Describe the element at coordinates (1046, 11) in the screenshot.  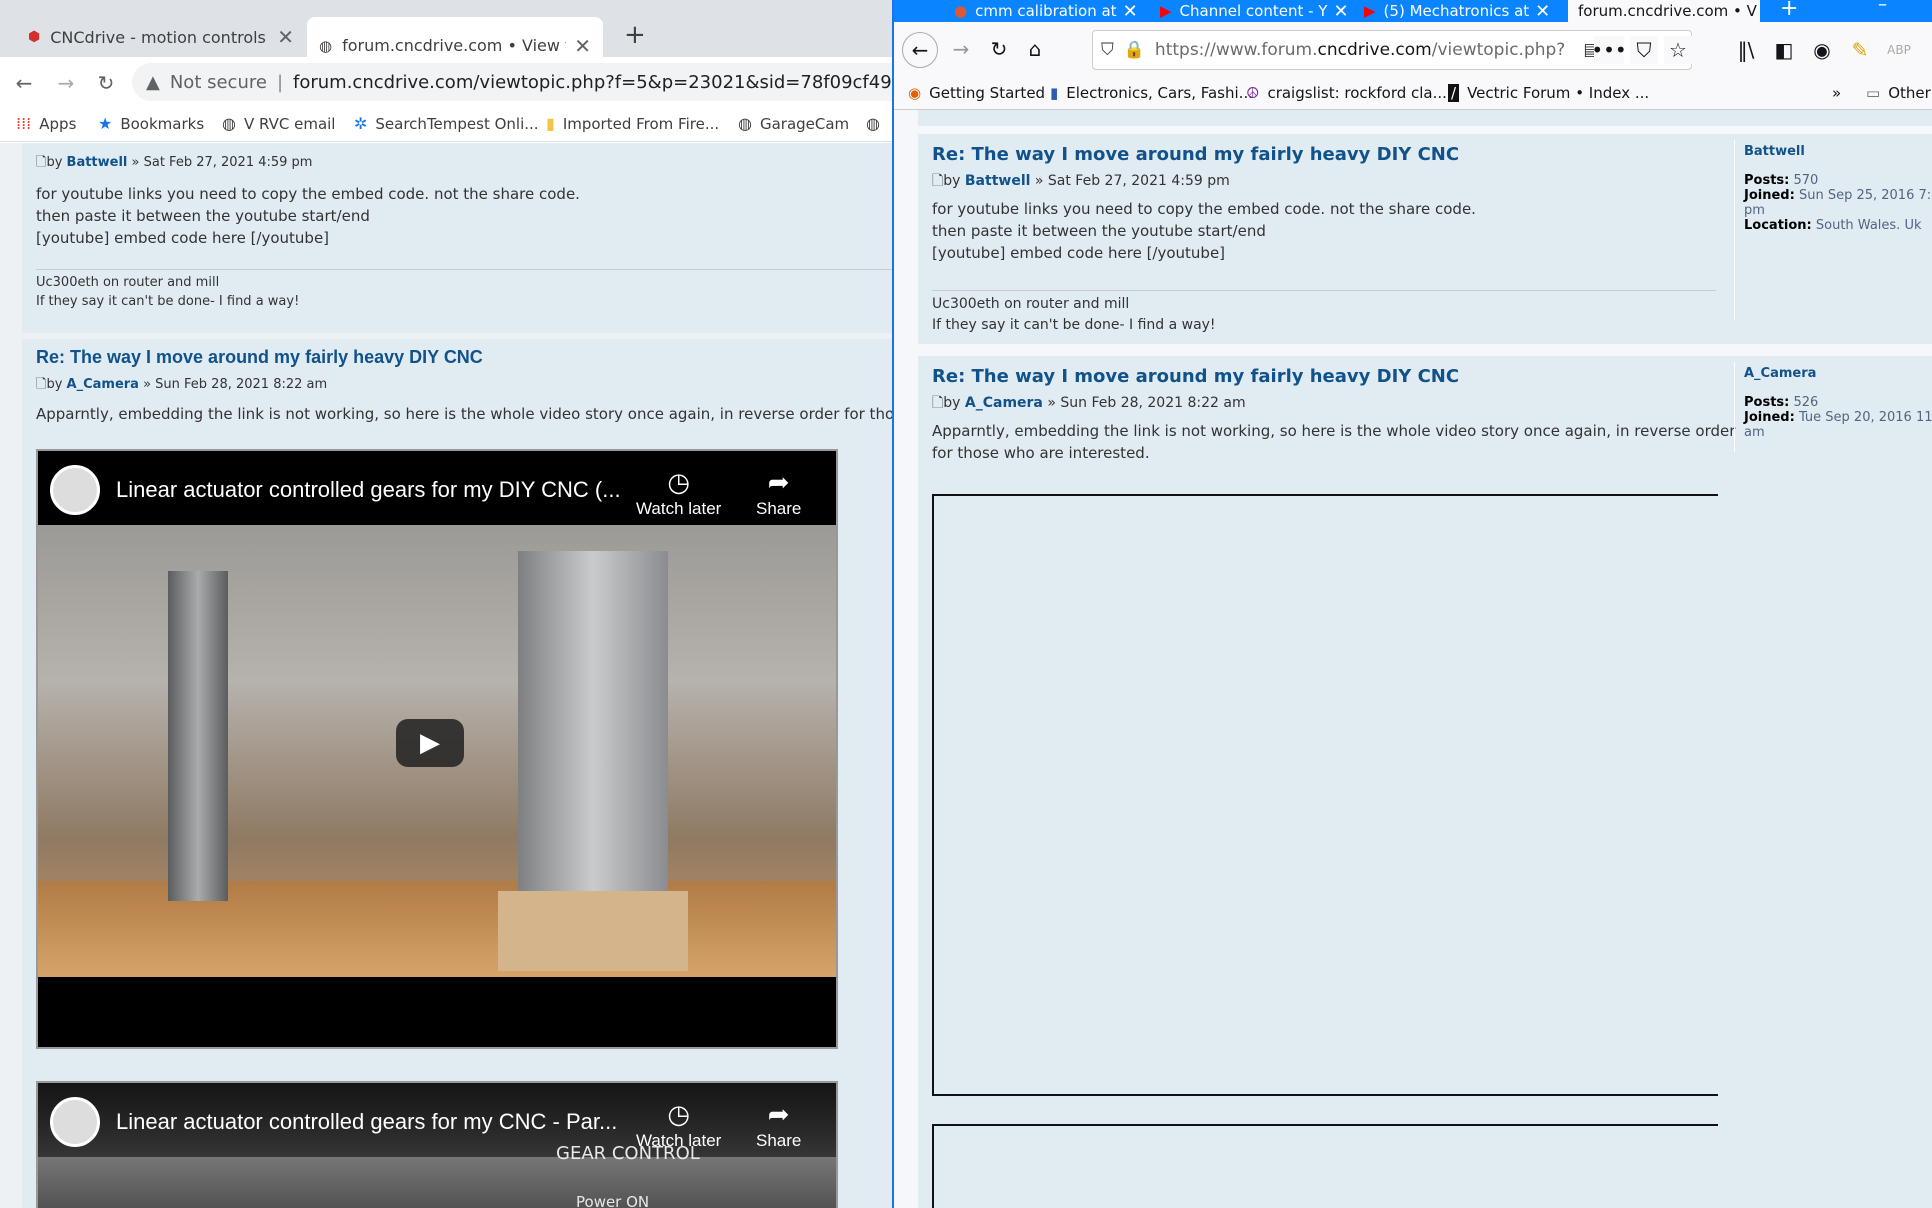
I see `tab-label: cmm calibration at` at that location.